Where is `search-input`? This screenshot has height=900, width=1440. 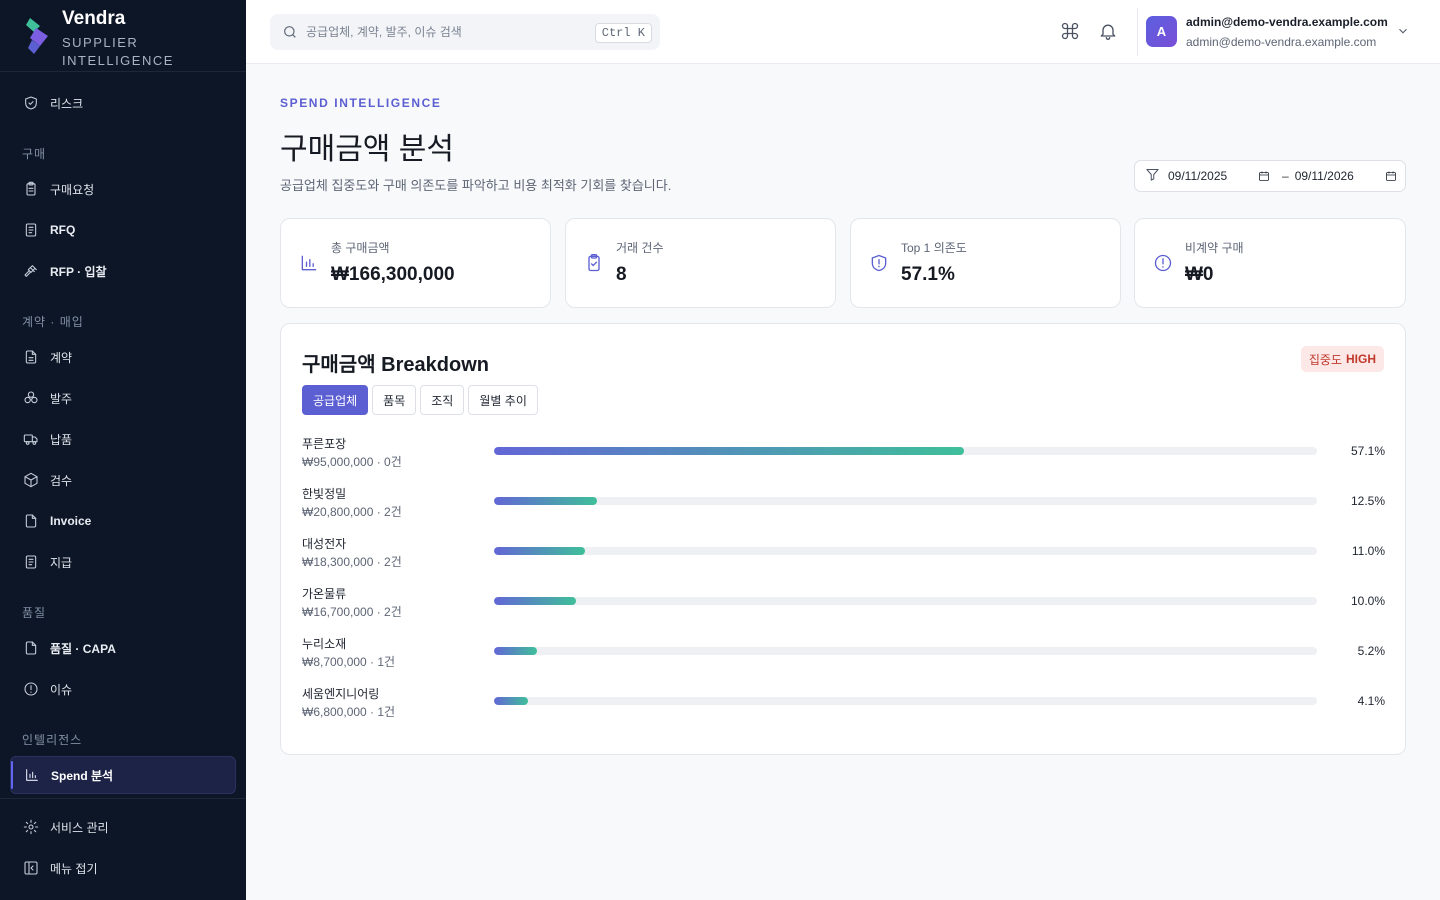 search-input is located at coordinates (441, 32).